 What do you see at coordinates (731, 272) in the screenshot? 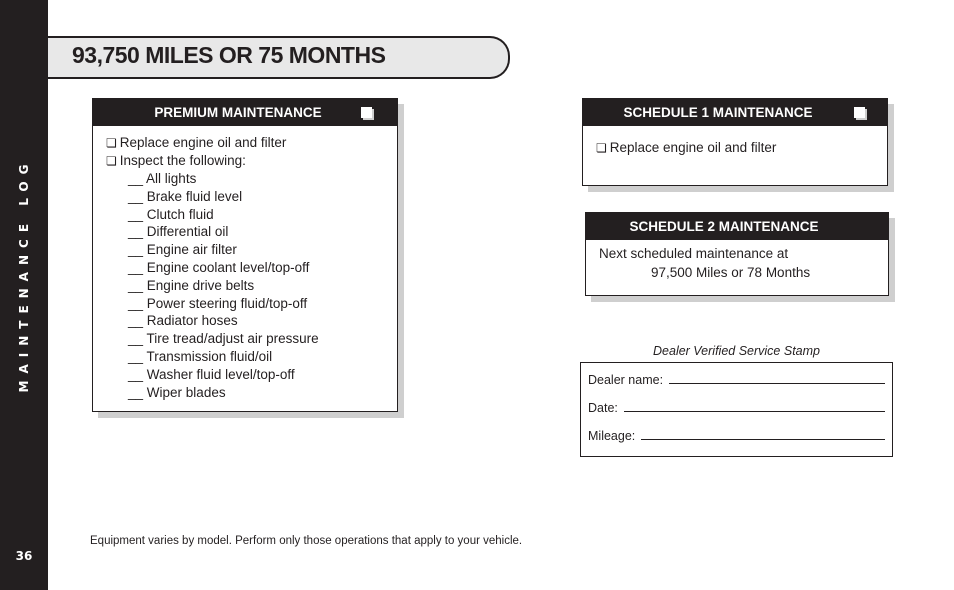
I see `next-maintenance-value: 97,500 Miles or 78 Months` at bounding box center [731, 272].